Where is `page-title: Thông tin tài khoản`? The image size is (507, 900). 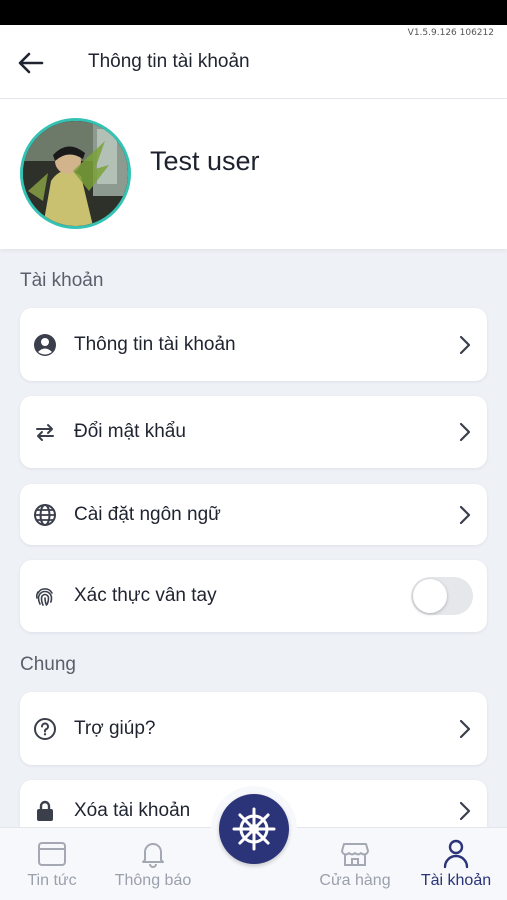
page-title: Thông tin tài khoản is located at coordinates (169, 61).